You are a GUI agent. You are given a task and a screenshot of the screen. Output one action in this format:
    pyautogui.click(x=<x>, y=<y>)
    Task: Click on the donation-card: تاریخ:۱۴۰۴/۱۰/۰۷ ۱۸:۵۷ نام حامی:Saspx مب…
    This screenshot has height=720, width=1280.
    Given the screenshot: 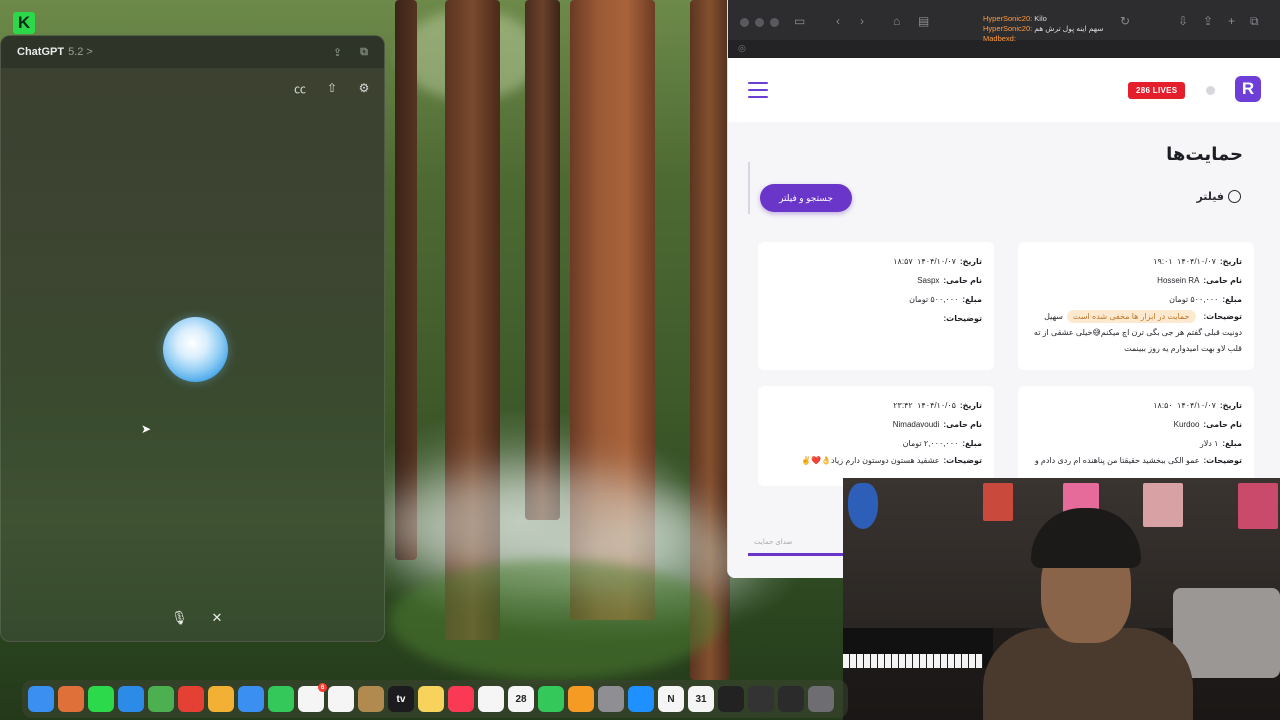 What is the action you would take?
    pyautogui.click(x=876, y=306)
    